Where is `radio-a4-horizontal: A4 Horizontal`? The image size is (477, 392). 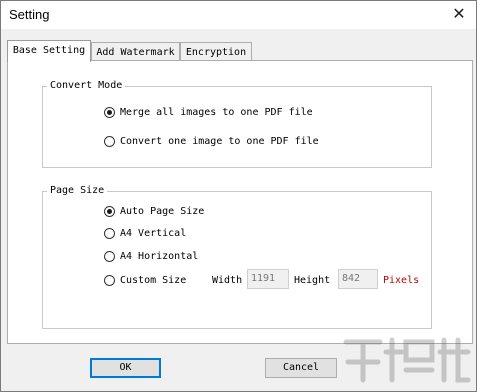 radio-a4-horizontal: A4 Horizontal is located at coordinates (151, 256).